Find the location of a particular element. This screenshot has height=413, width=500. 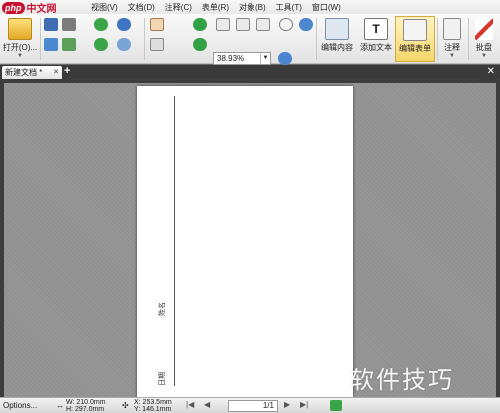

fit-view-icon is located at coordinates (336, 405).